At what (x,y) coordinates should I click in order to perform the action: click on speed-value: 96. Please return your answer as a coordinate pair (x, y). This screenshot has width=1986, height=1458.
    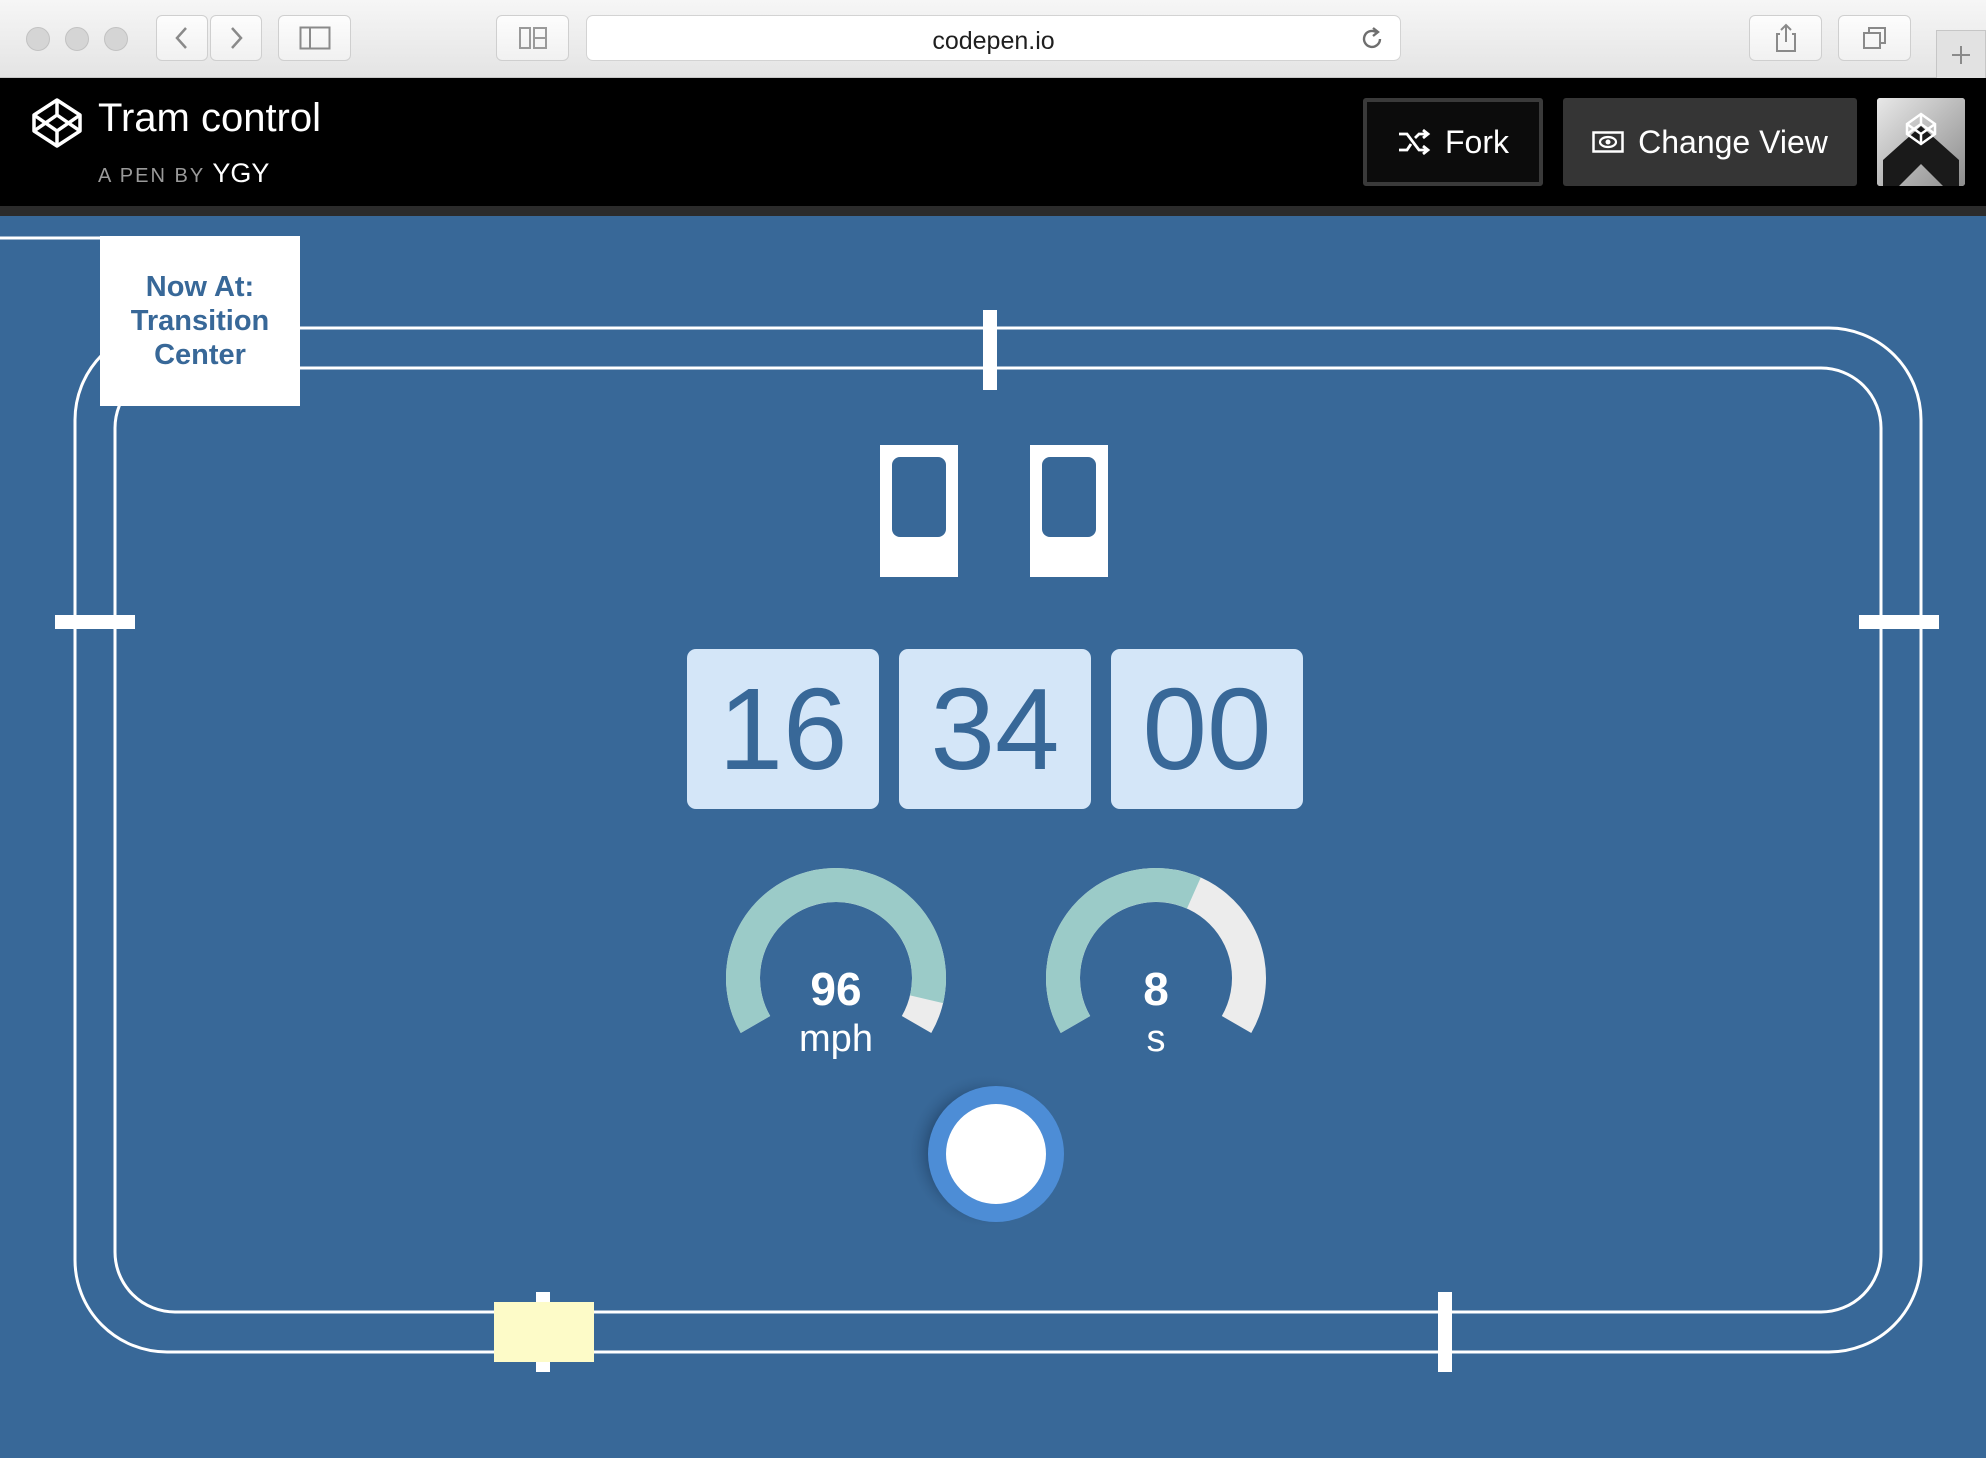
    Looking at the image, I should click on (836, 989).